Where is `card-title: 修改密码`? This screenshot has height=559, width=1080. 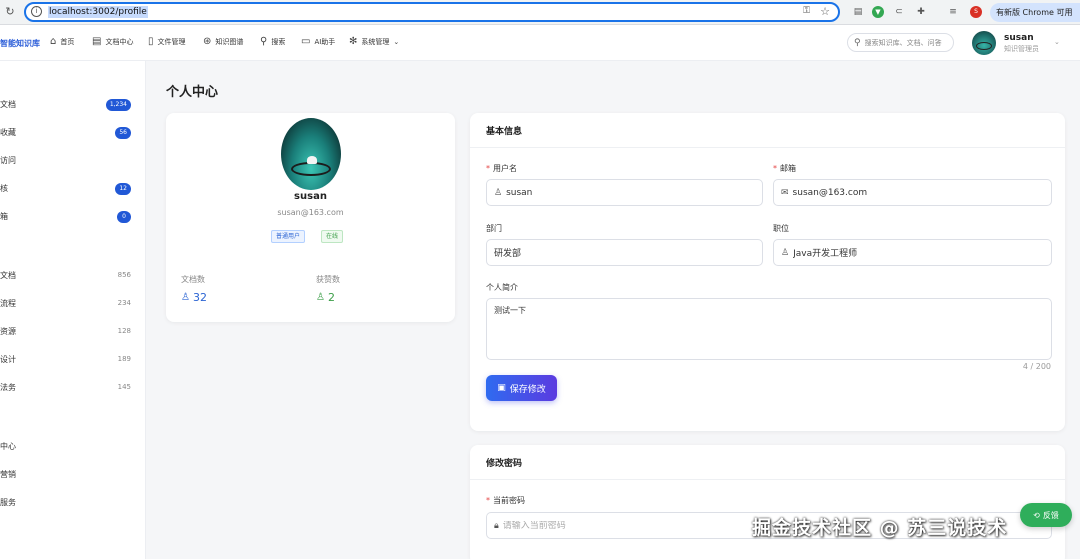
card-title: 修改密码 is located at coordinates (504, 464).